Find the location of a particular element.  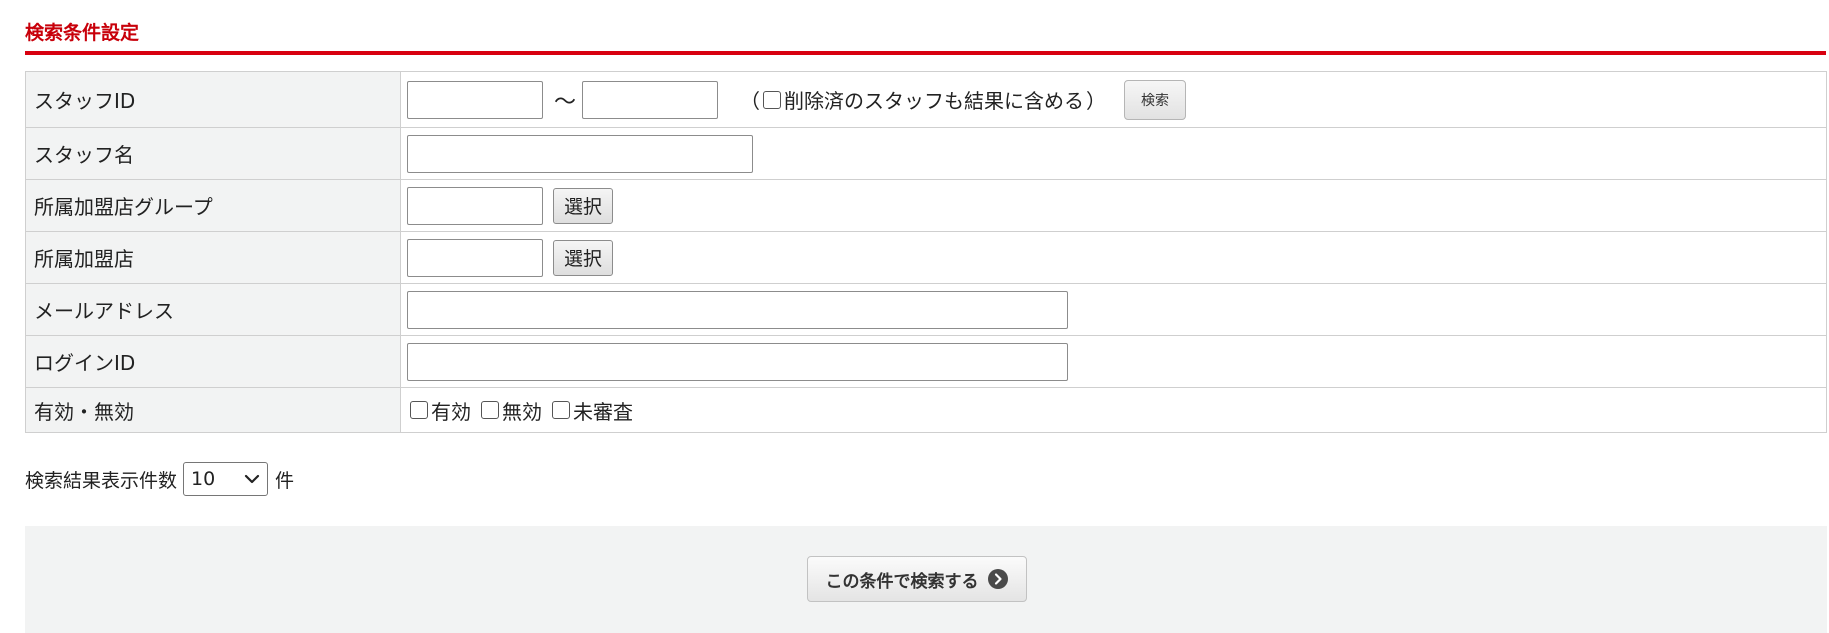

section-title-rule is located at coordinates (925, 53).